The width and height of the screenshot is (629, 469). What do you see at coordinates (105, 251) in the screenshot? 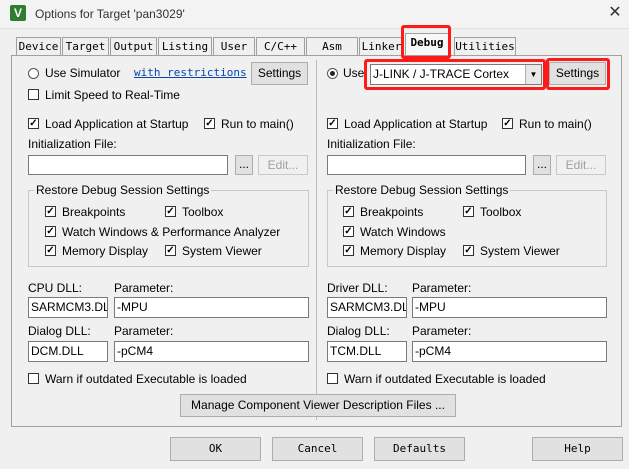
I see `memory-display-label: Memory Display` at bounding box center [105, 251].